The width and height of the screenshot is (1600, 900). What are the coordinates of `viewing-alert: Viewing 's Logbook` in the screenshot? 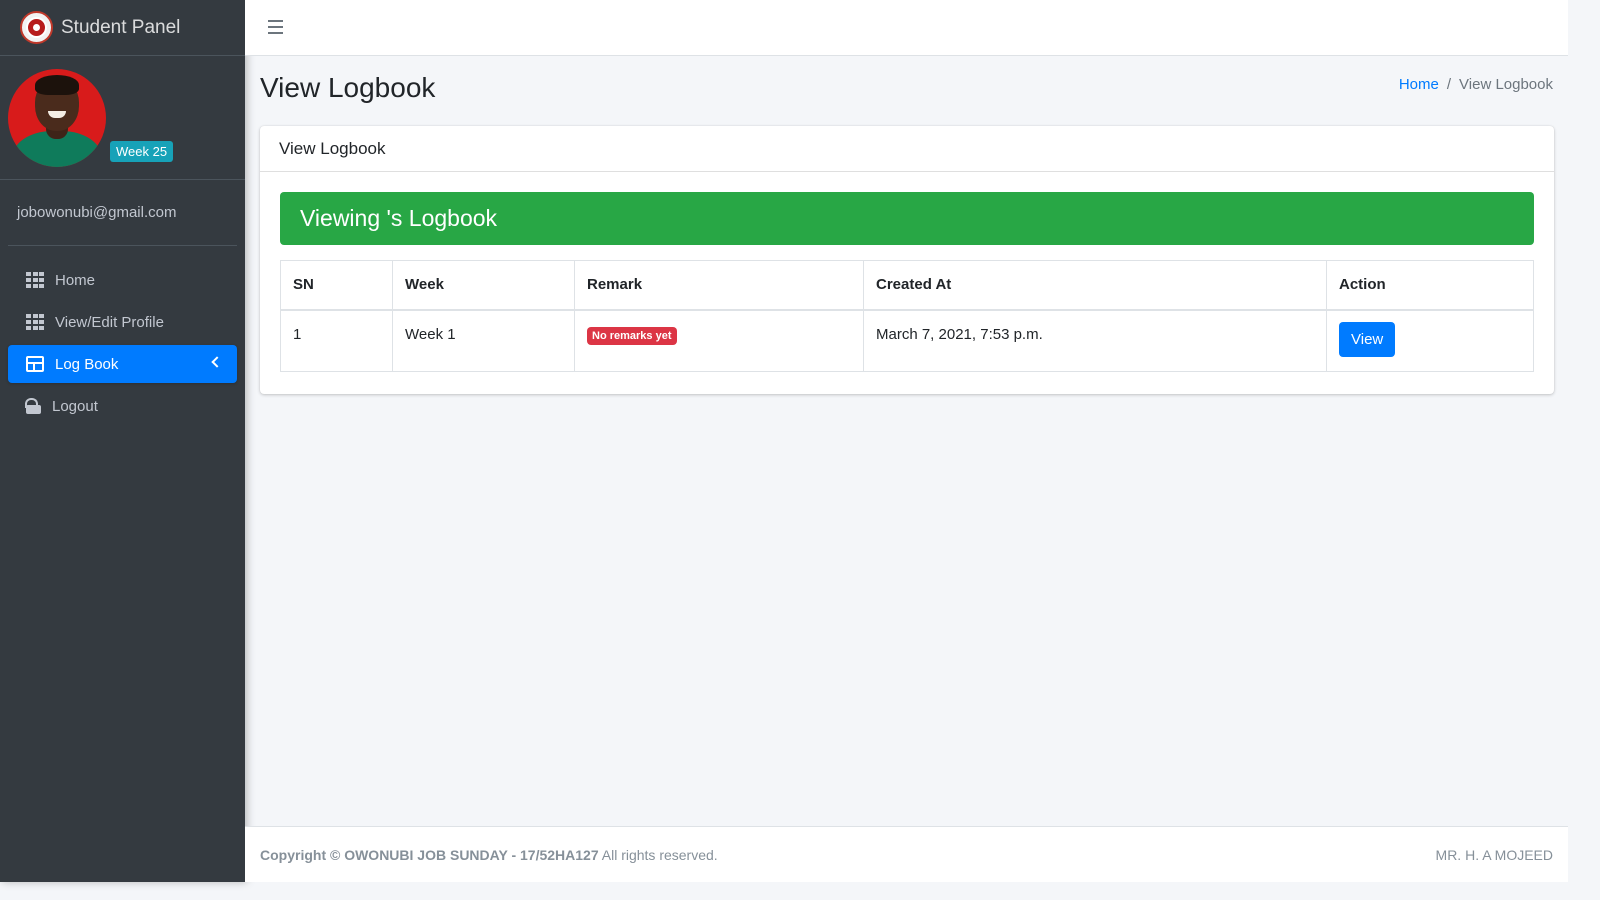 It's located at (907, 218).